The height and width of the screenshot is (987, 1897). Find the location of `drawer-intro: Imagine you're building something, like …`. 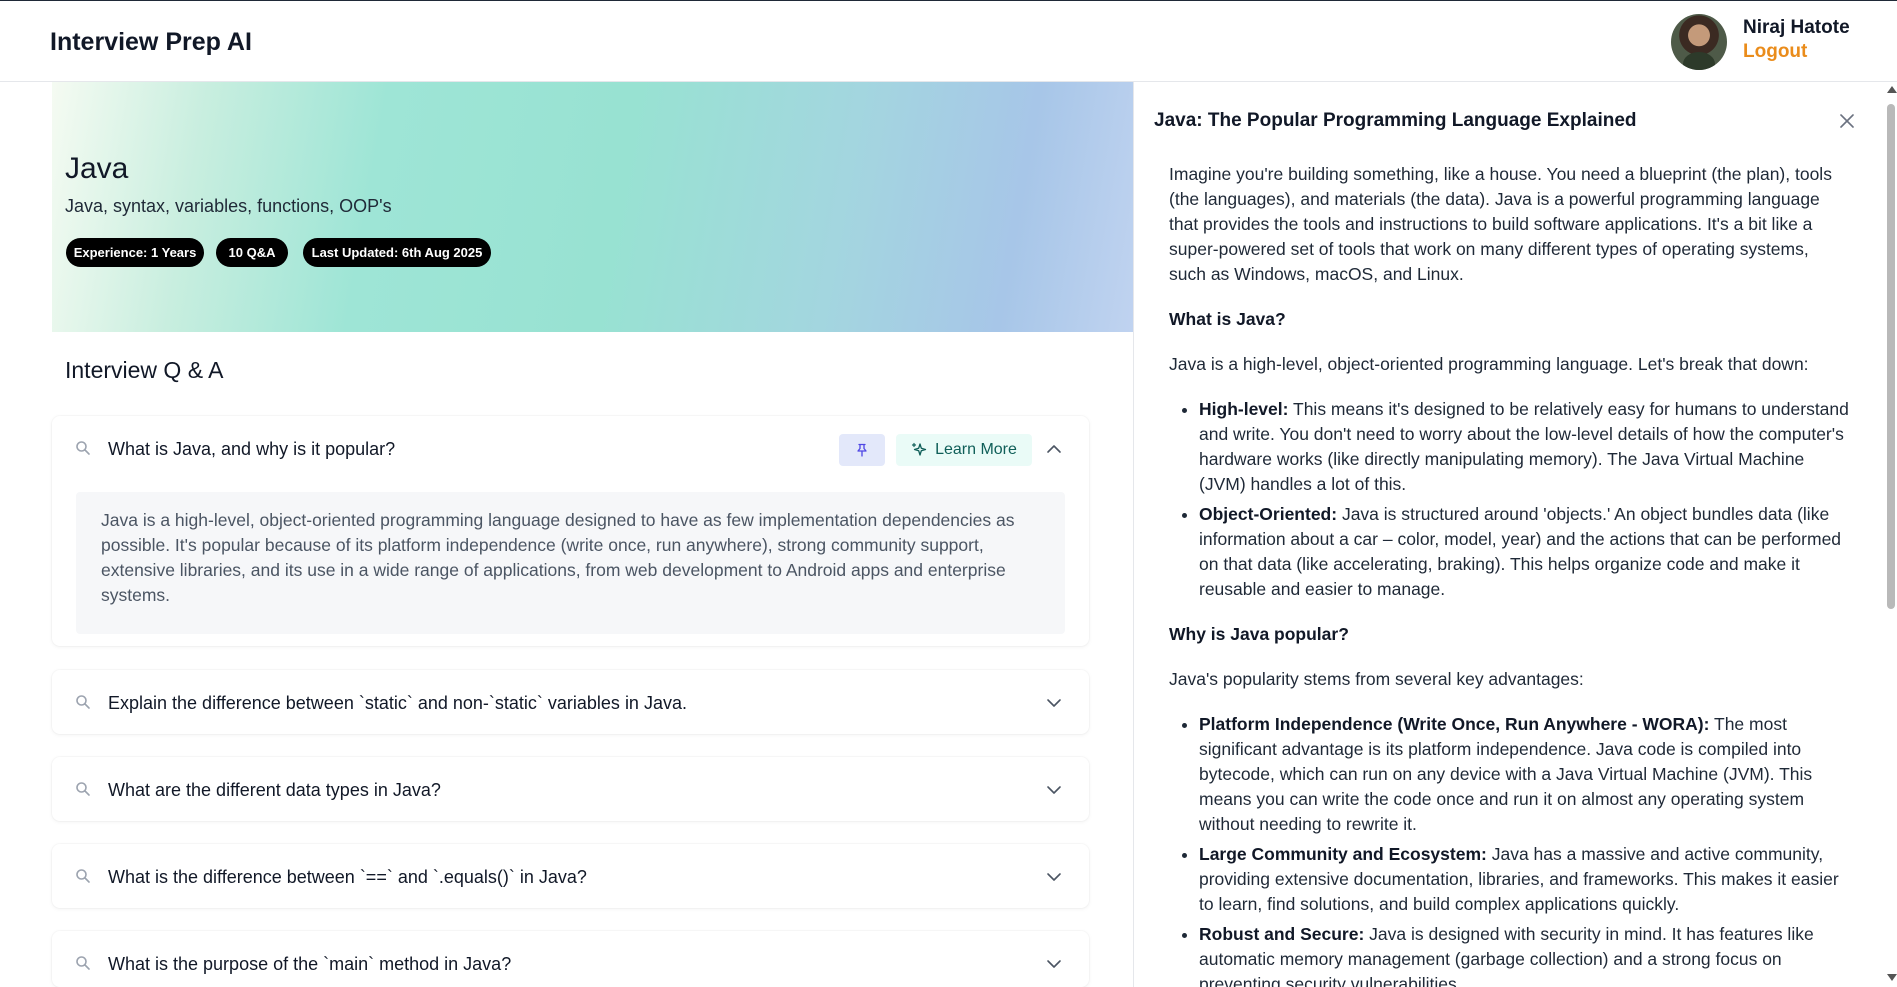

drawer-intro: Imagine you're building something, like … is located at coordinates (1500, 224).